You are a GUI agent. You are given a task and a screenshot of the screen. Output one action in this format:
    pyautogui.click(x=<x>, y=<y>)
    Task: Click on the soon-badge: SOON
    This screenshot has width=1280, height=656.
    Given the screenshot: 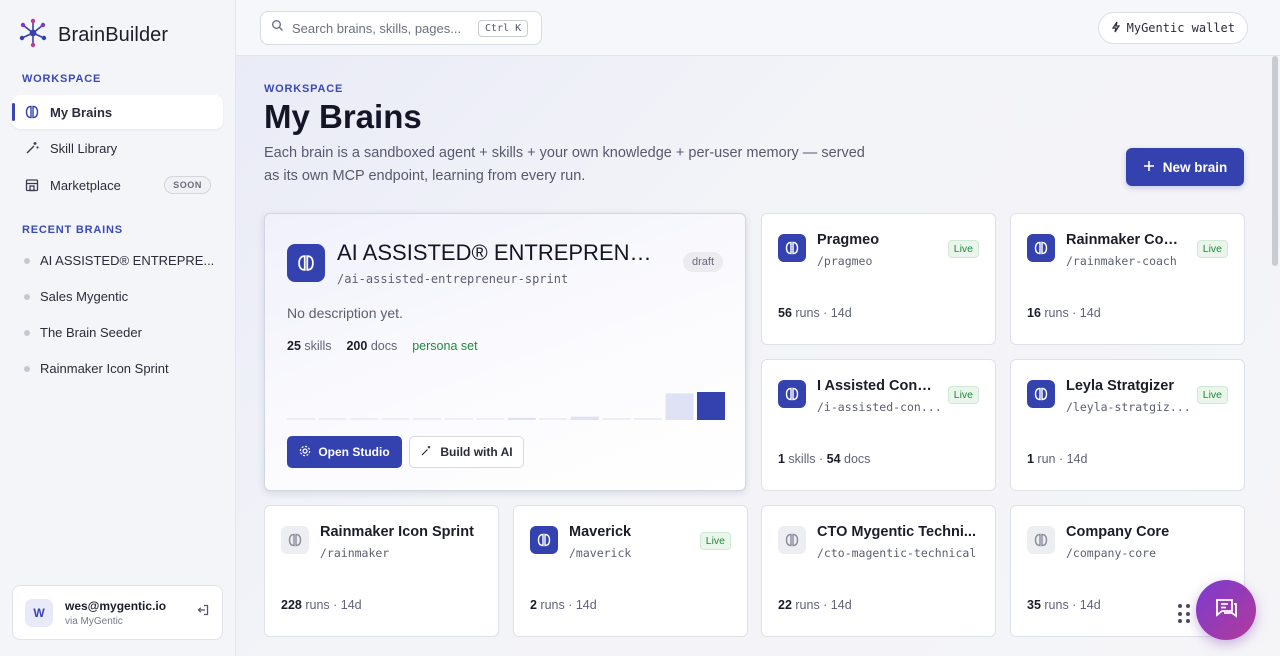 What is the action you would take?
    pyautogui.click(x=187, y=185)
    